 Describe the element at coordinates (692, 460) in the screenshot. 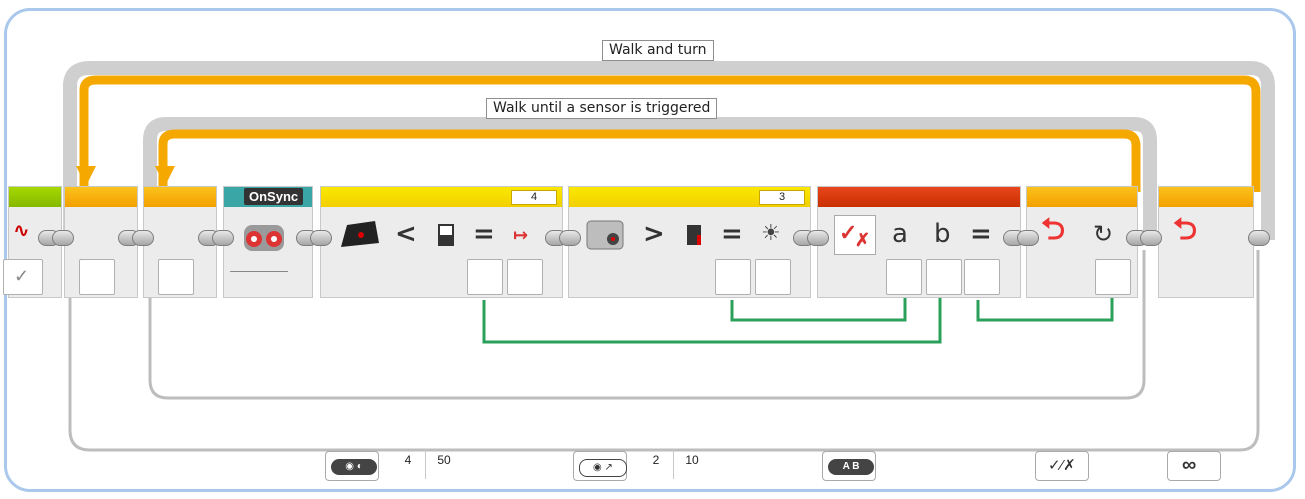

I see `color-param2: 10` at that location.